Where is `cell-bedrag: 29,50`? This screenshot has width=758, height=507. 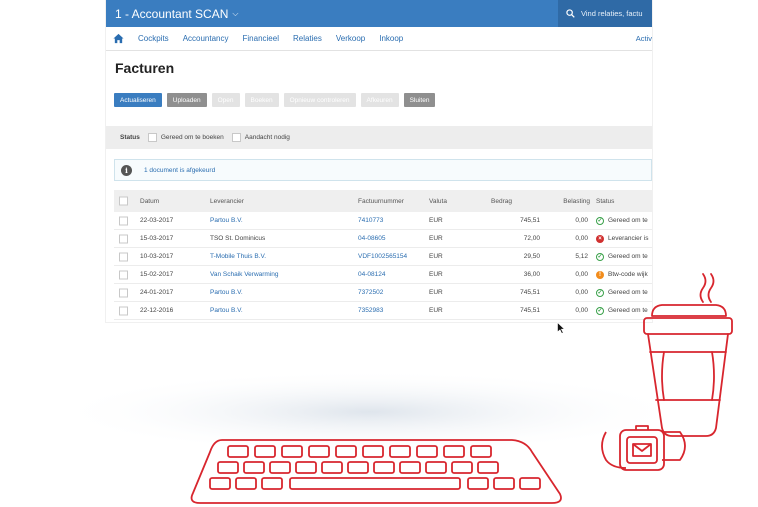 cell-bedrag: 29,50 is located at coordinates (531, 256).